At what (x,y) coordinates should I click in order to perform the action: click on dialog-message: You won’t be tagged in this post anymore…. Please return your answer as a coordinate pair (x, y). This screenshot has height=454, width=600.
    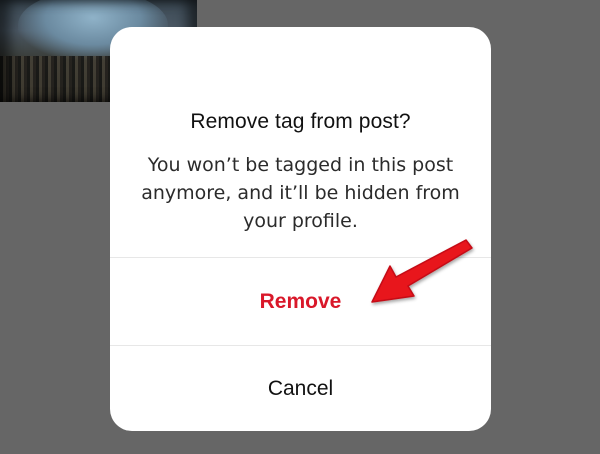
    Looking at the image, I should click on (300, 193).